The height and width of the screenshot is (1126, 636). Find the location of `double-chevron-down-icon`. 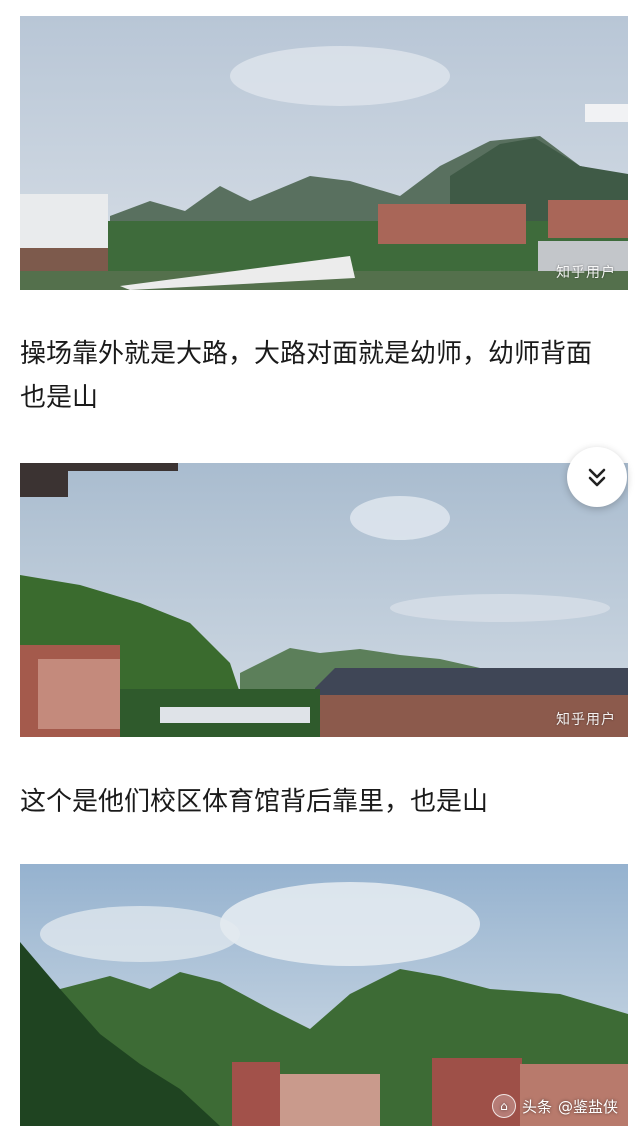

double-chevron-down-icon is located at coordinates (597, 477).